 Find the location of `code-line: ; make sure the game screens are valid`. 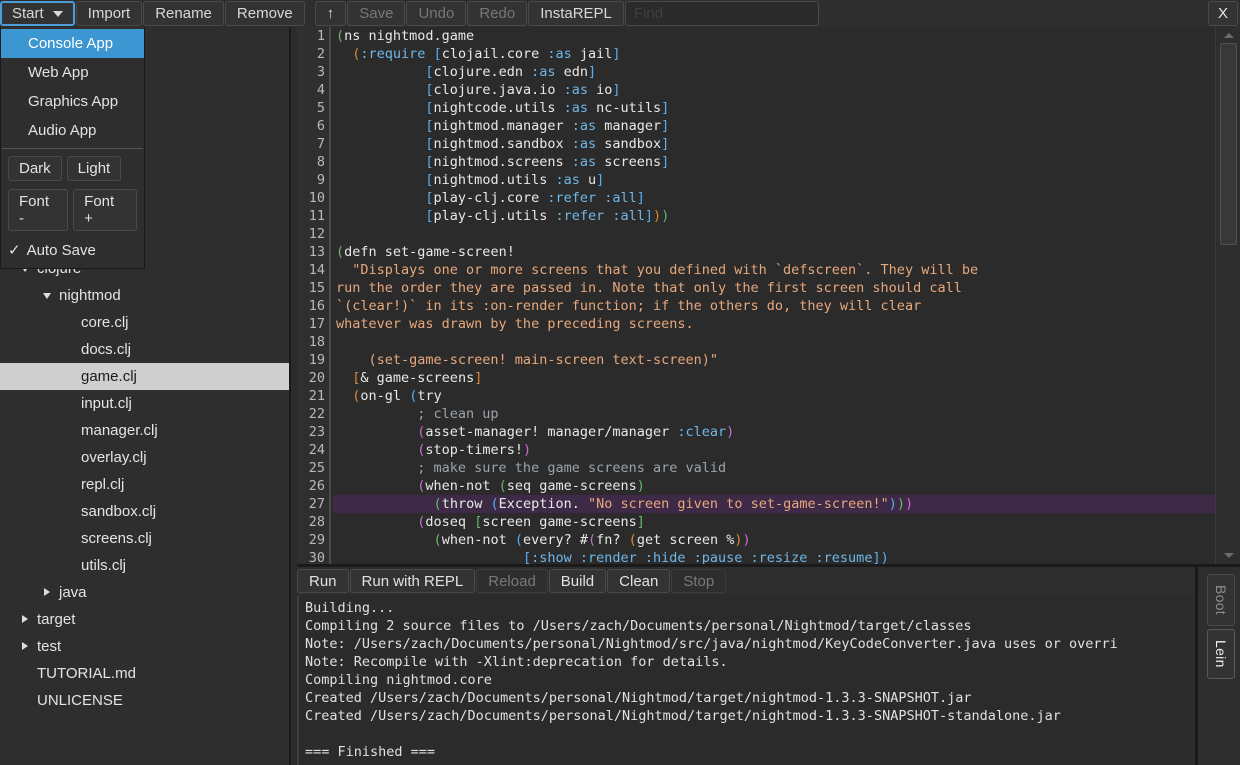

code-line: ; make sure the game screens are valid is located at coordinates (774, 468).